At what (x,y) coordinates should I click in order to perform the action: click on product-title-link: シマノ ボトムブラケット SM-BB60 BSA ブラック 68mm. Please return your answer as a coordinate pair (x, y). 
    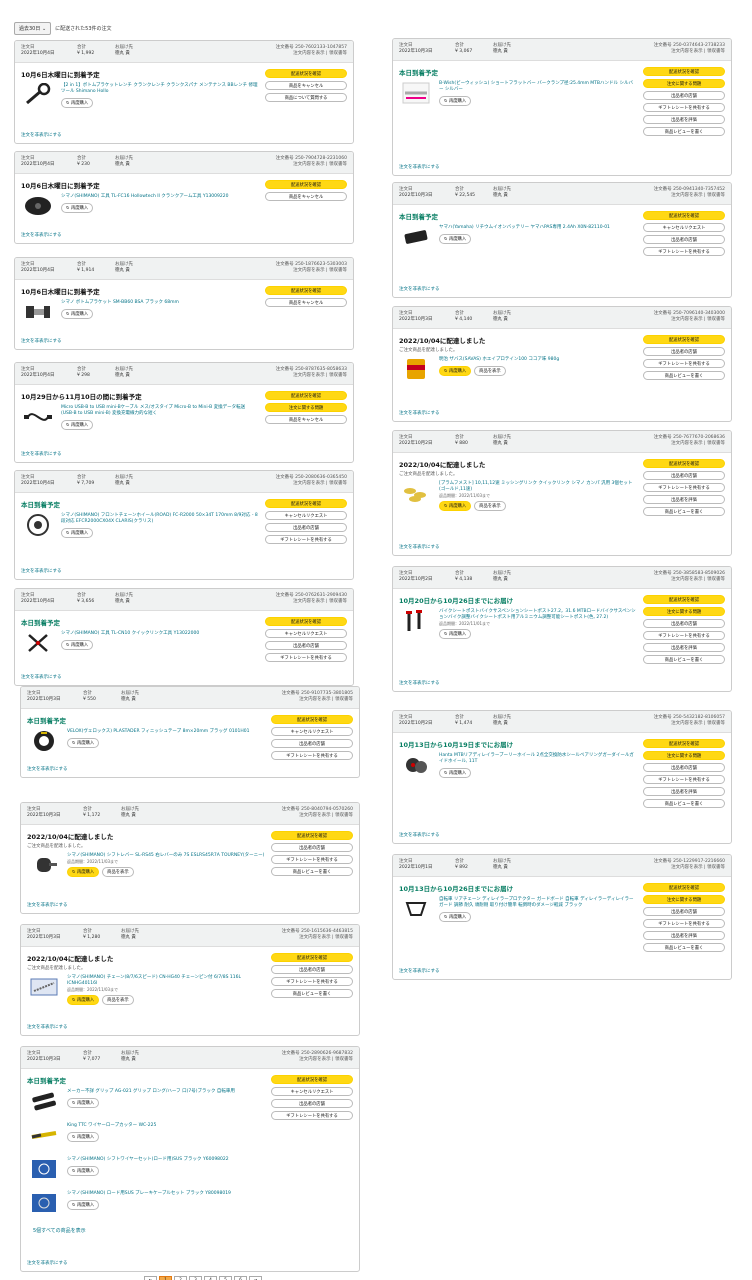
    Looking at the image, I should click on (120, 303).